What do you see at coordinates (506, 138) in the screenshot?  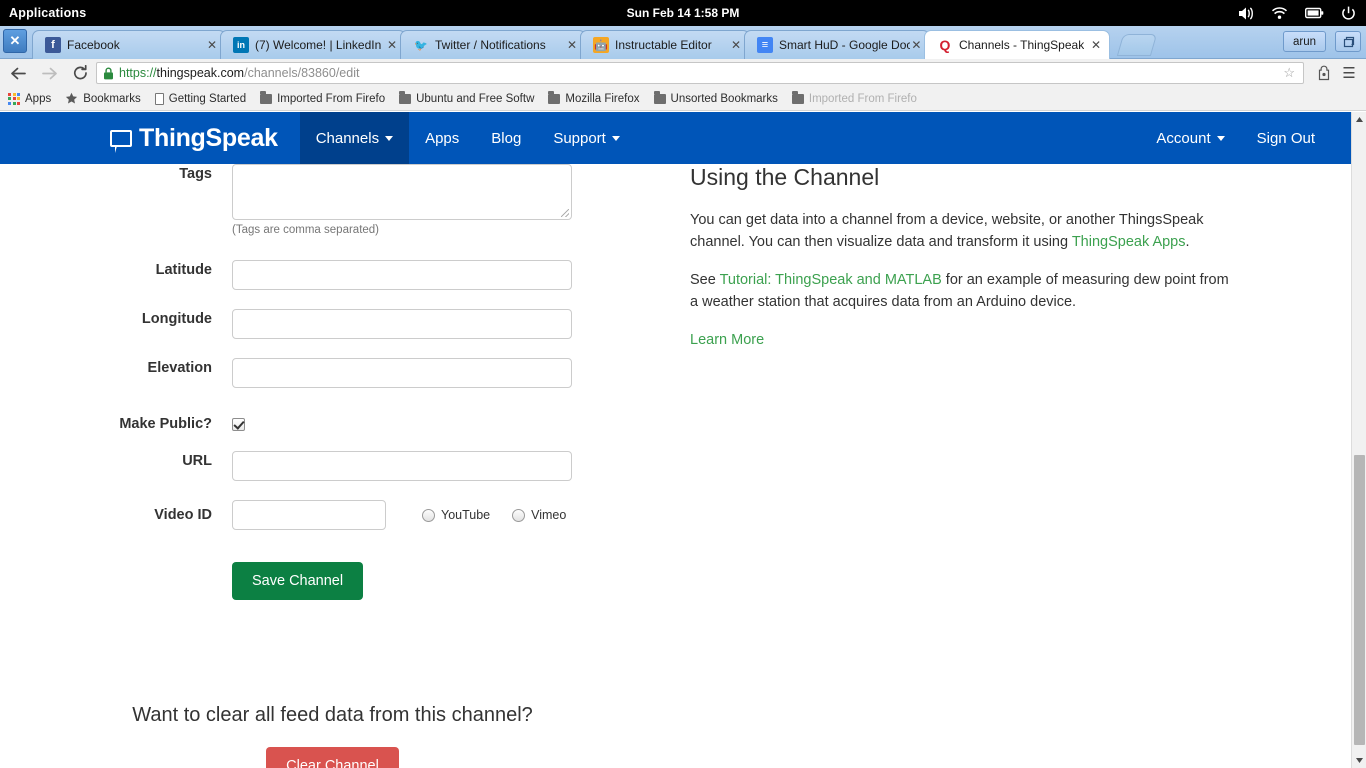 I see `nav-item-blog: Blog` at bounding box center [506, 138].